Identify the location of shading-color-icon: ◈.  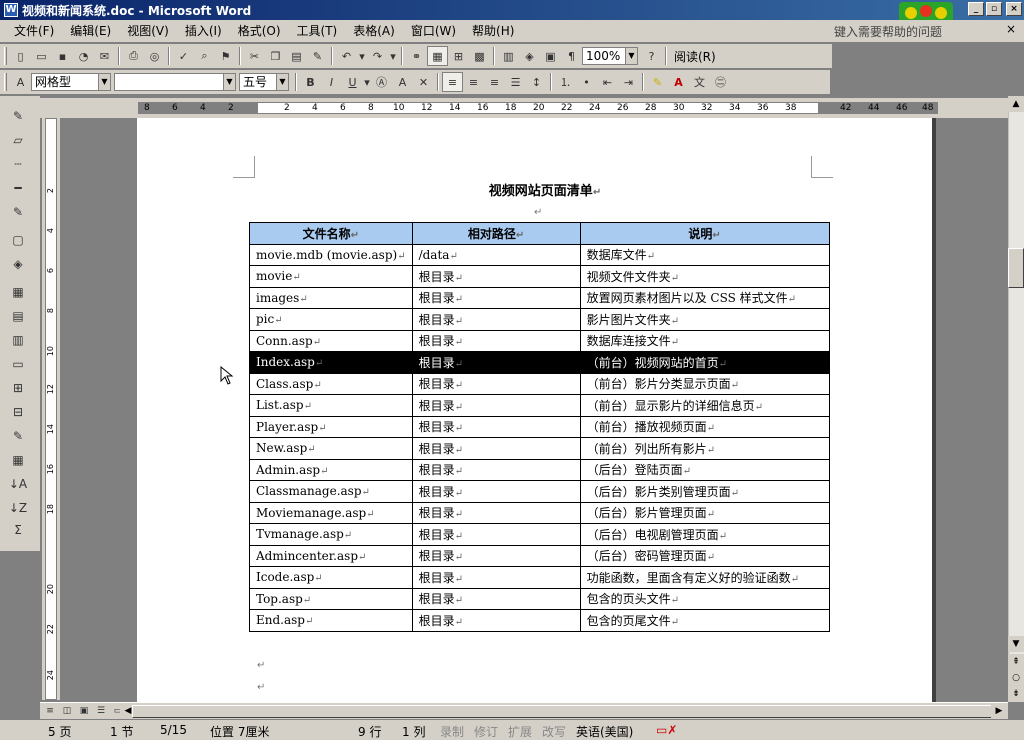
(18, 264).